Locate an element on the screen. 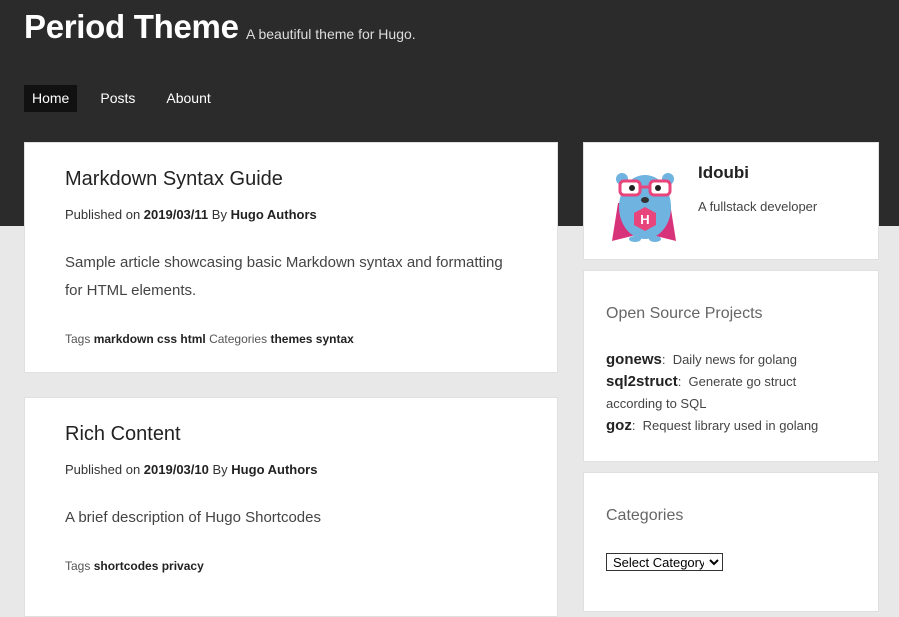 This screenshot has width=899, height=617. nav-item-home: Home is located at coordinates (51, 98).